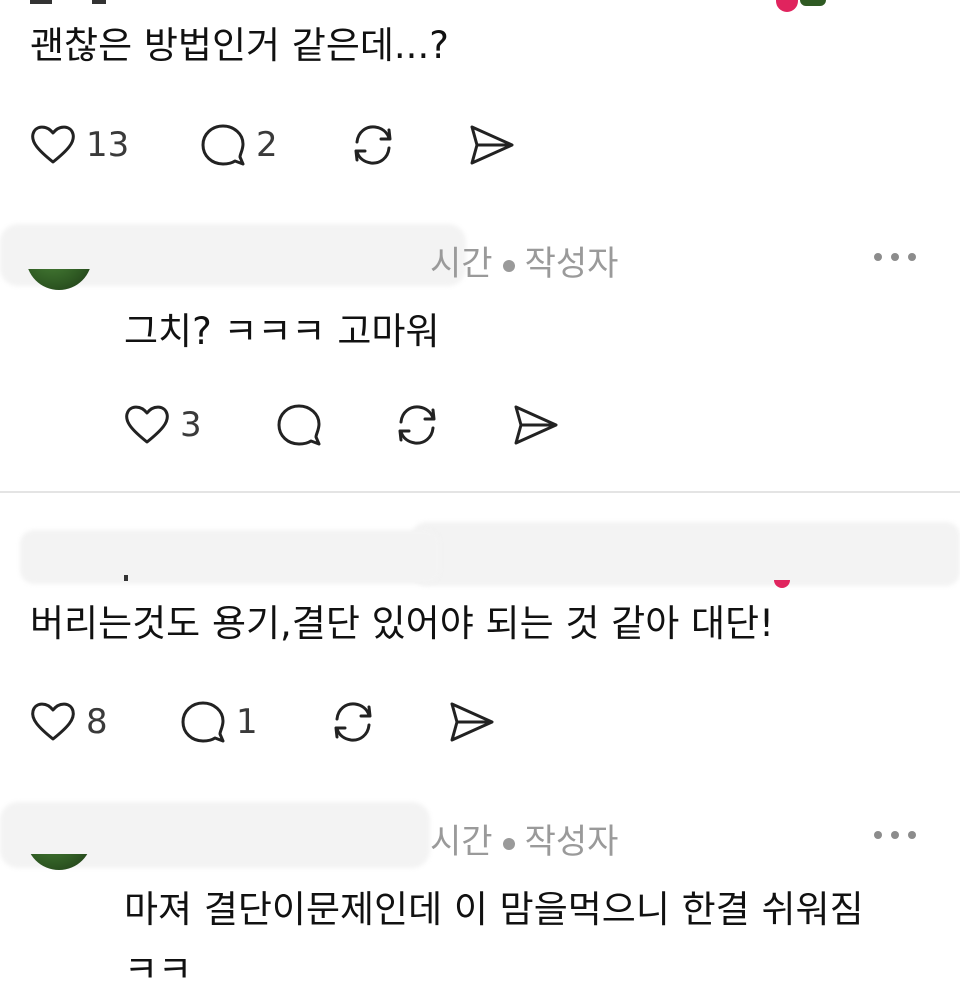 Image resolution: width=960 pixels, height=1006 pixels. I want to click on like-button: 13, so click(78, 145).